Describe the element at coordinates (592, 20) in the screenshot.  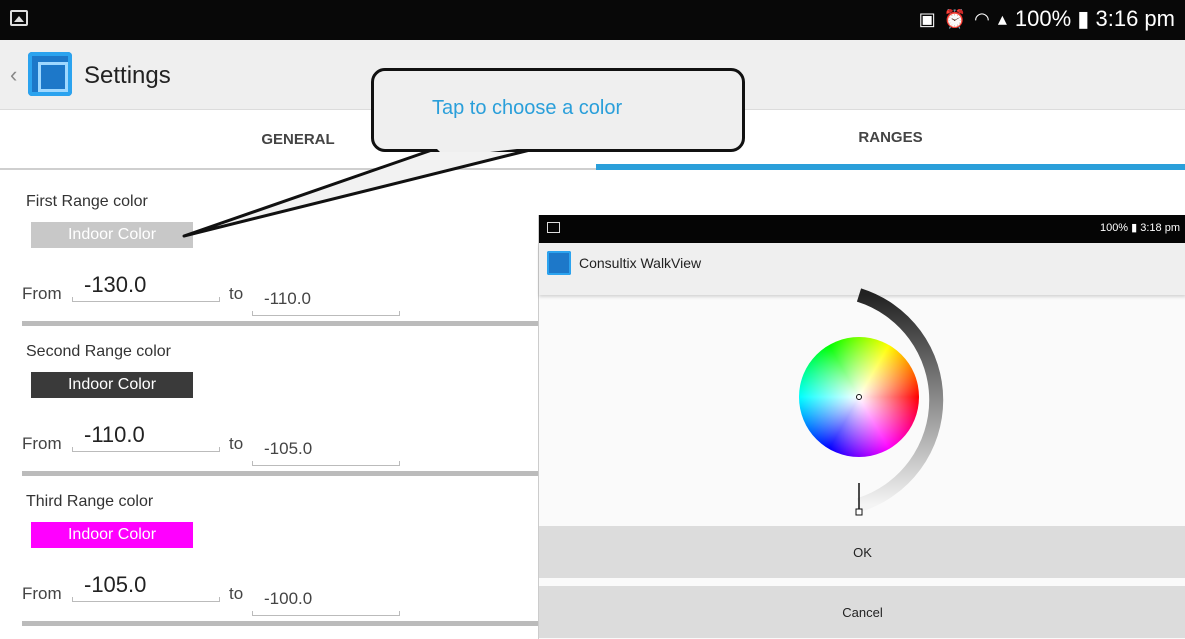
I see `status-bar: ▣ ⏰ ◠ ▴ 100% ▮ 3:16 pm` at that location.